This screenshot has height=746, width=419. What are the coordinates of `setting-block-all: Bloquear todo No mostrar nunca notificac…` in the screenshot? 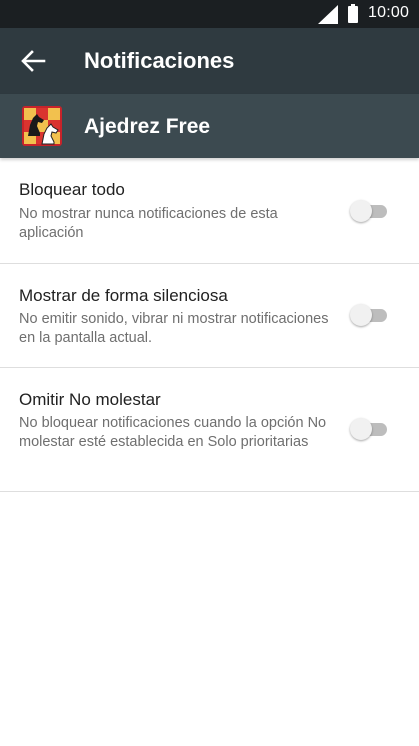 It's located at (209, 211).